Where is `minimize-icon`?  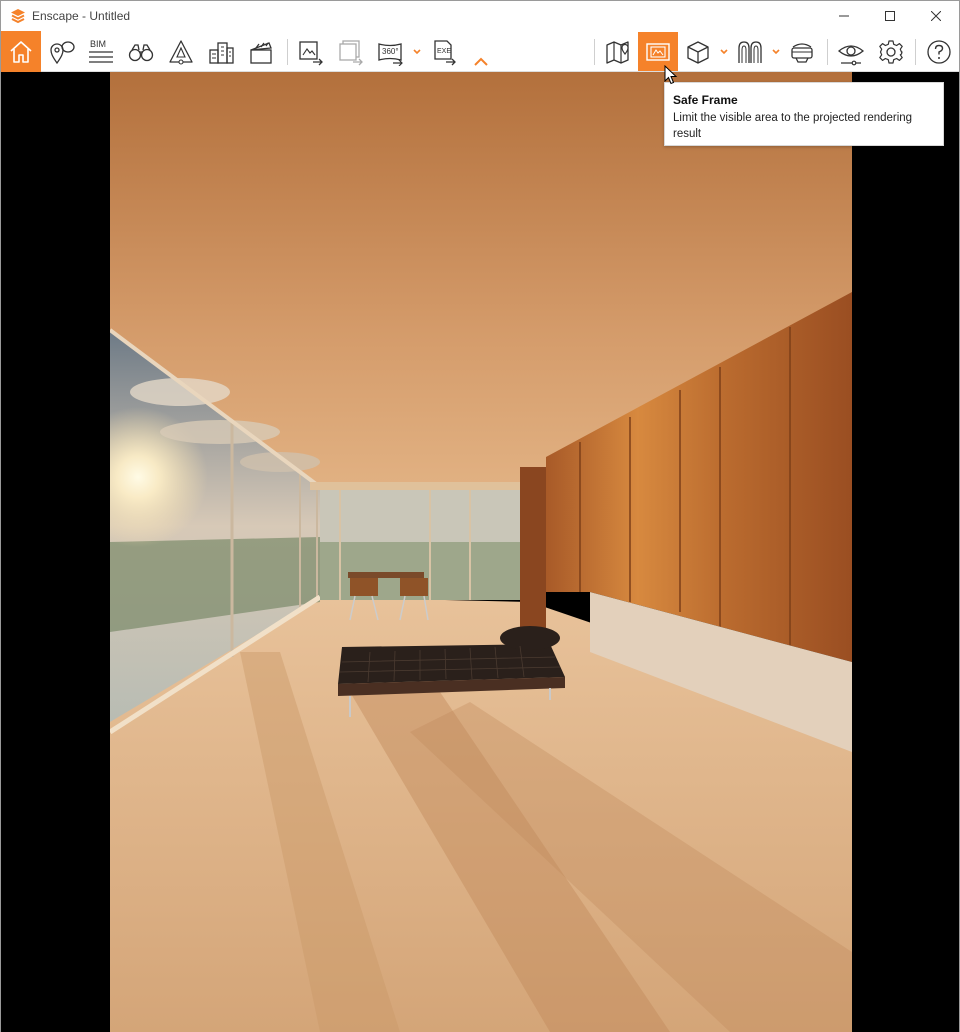 minimize-icon is located at coordinates (844, 16).